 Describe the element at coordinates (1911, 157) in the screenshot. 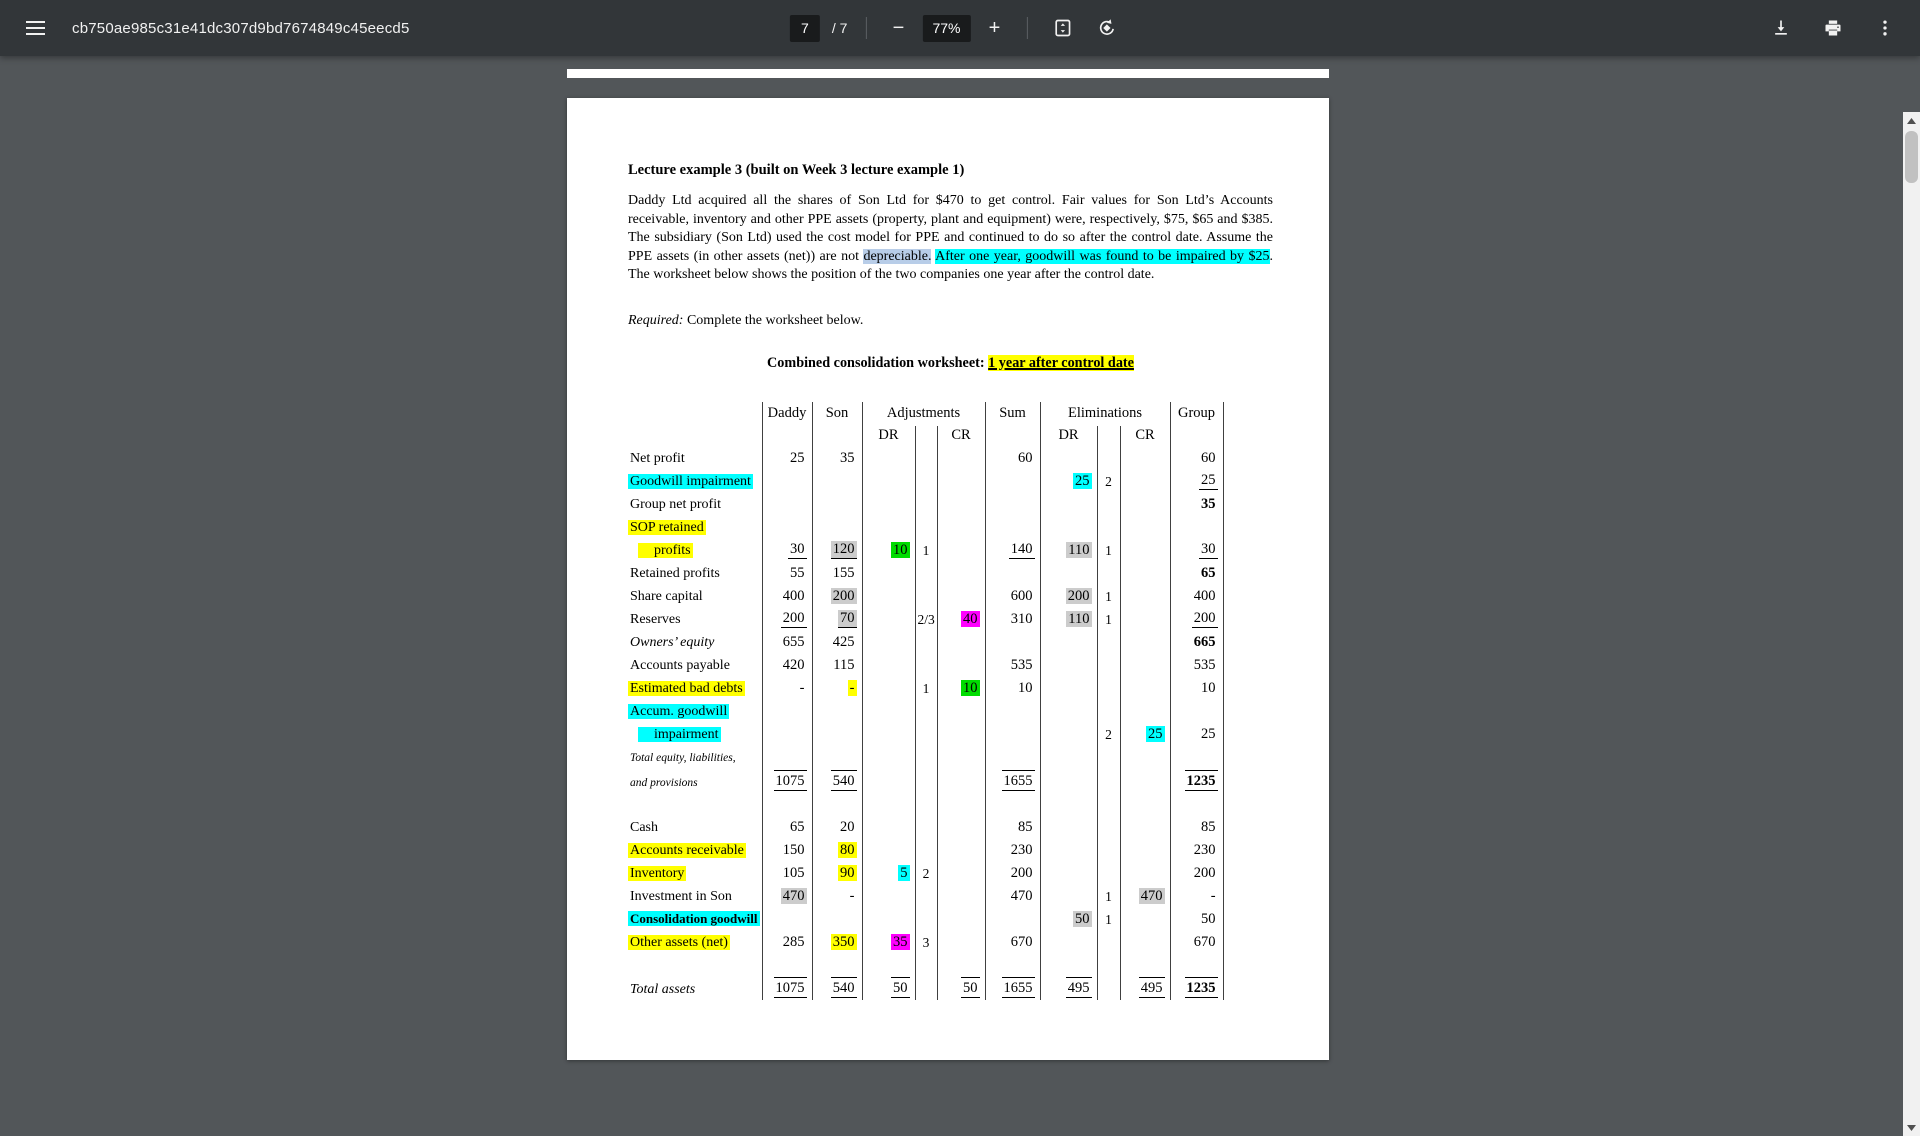

I see `scrollbar-thumb` at that location.